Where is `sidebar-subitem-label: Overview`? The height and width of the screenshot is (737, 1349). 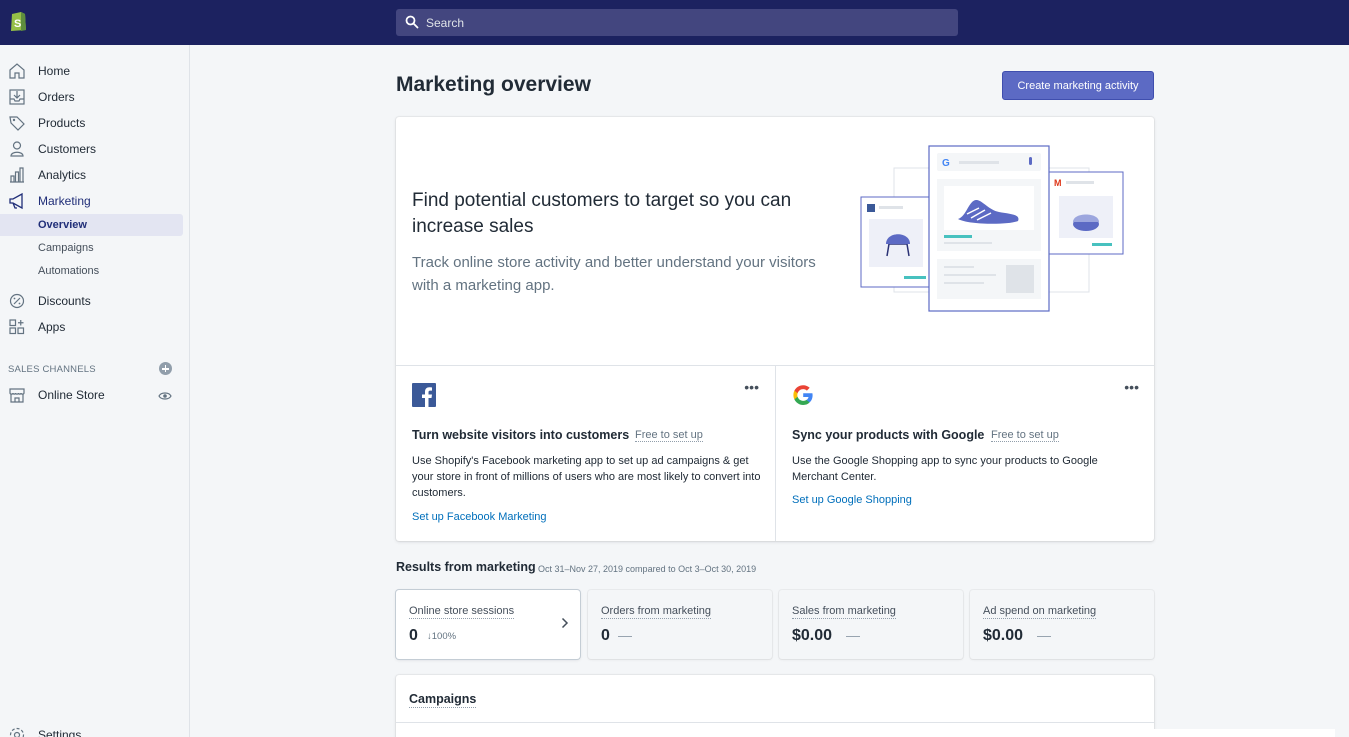 sidebar-subitem-label: Overview is located at coordinates (62, 225).